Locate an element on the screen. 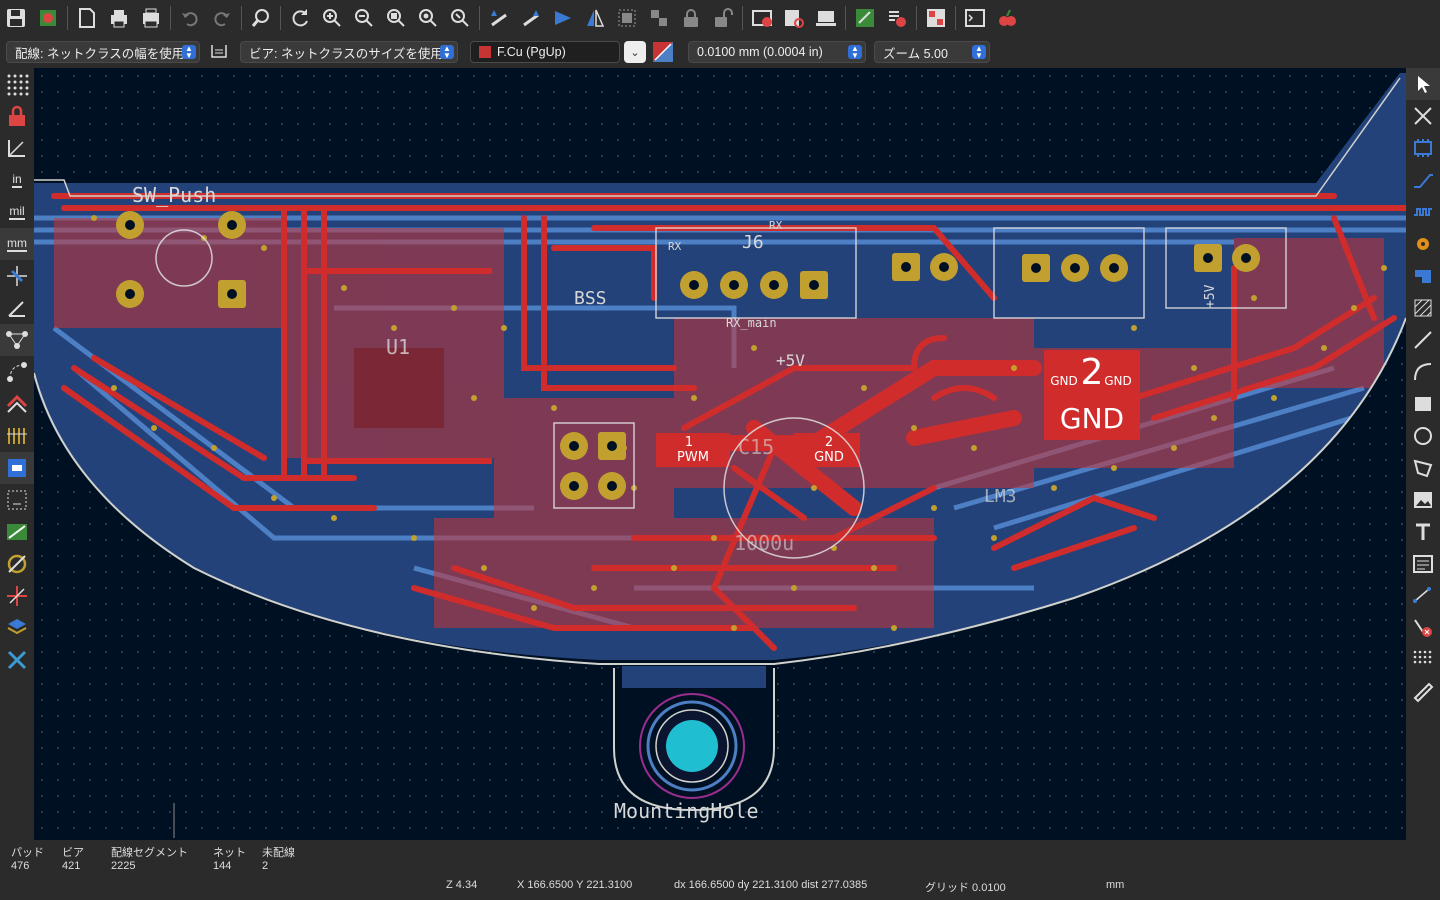  via-size-select: ビア: ネットクラスのサイズを使用 ▲ ▼ is located at coordinates (349, 52).